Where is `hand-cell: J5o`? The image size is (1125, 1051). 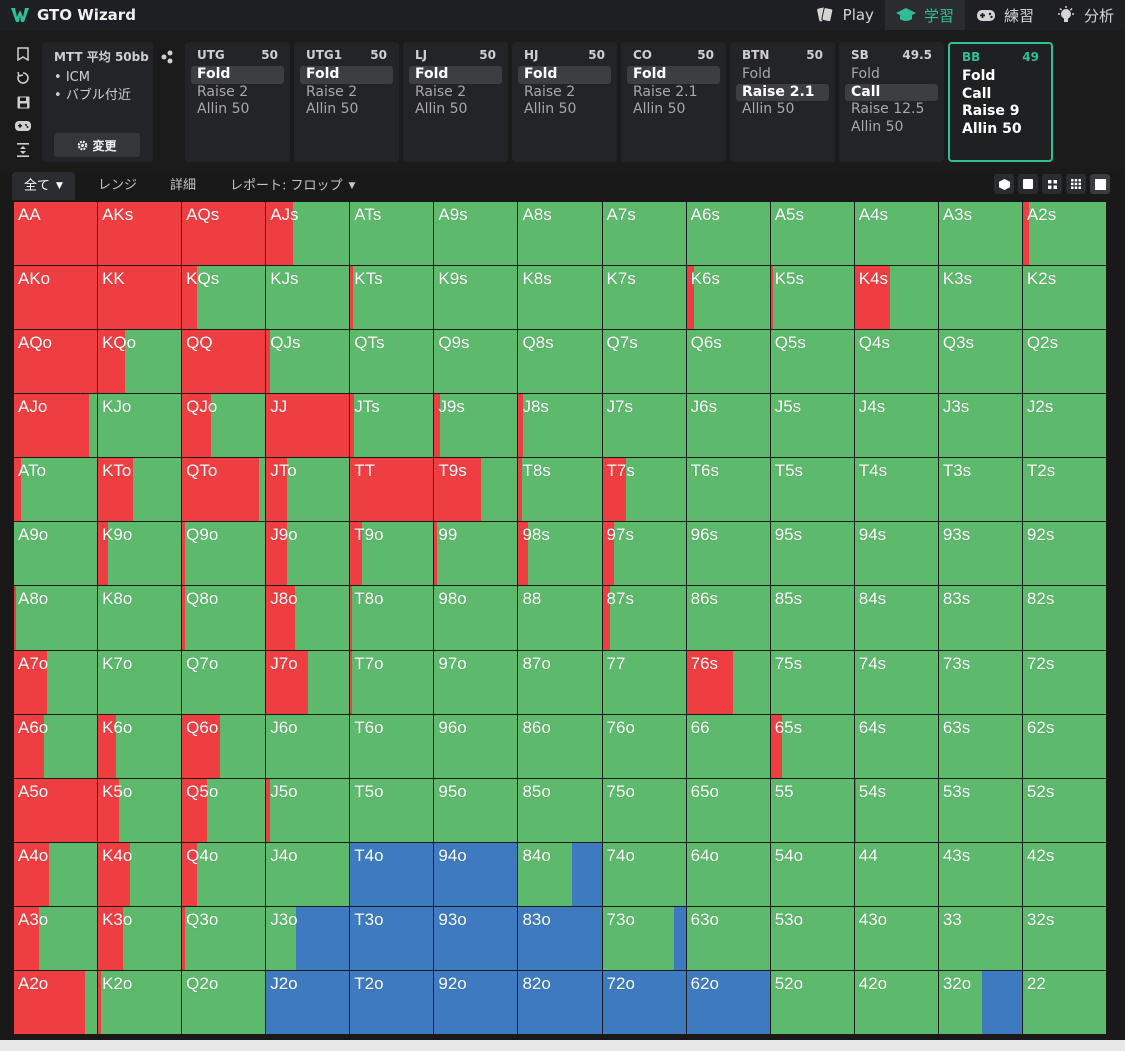 hand-cell: J5o is located at coordinates (308, 810).